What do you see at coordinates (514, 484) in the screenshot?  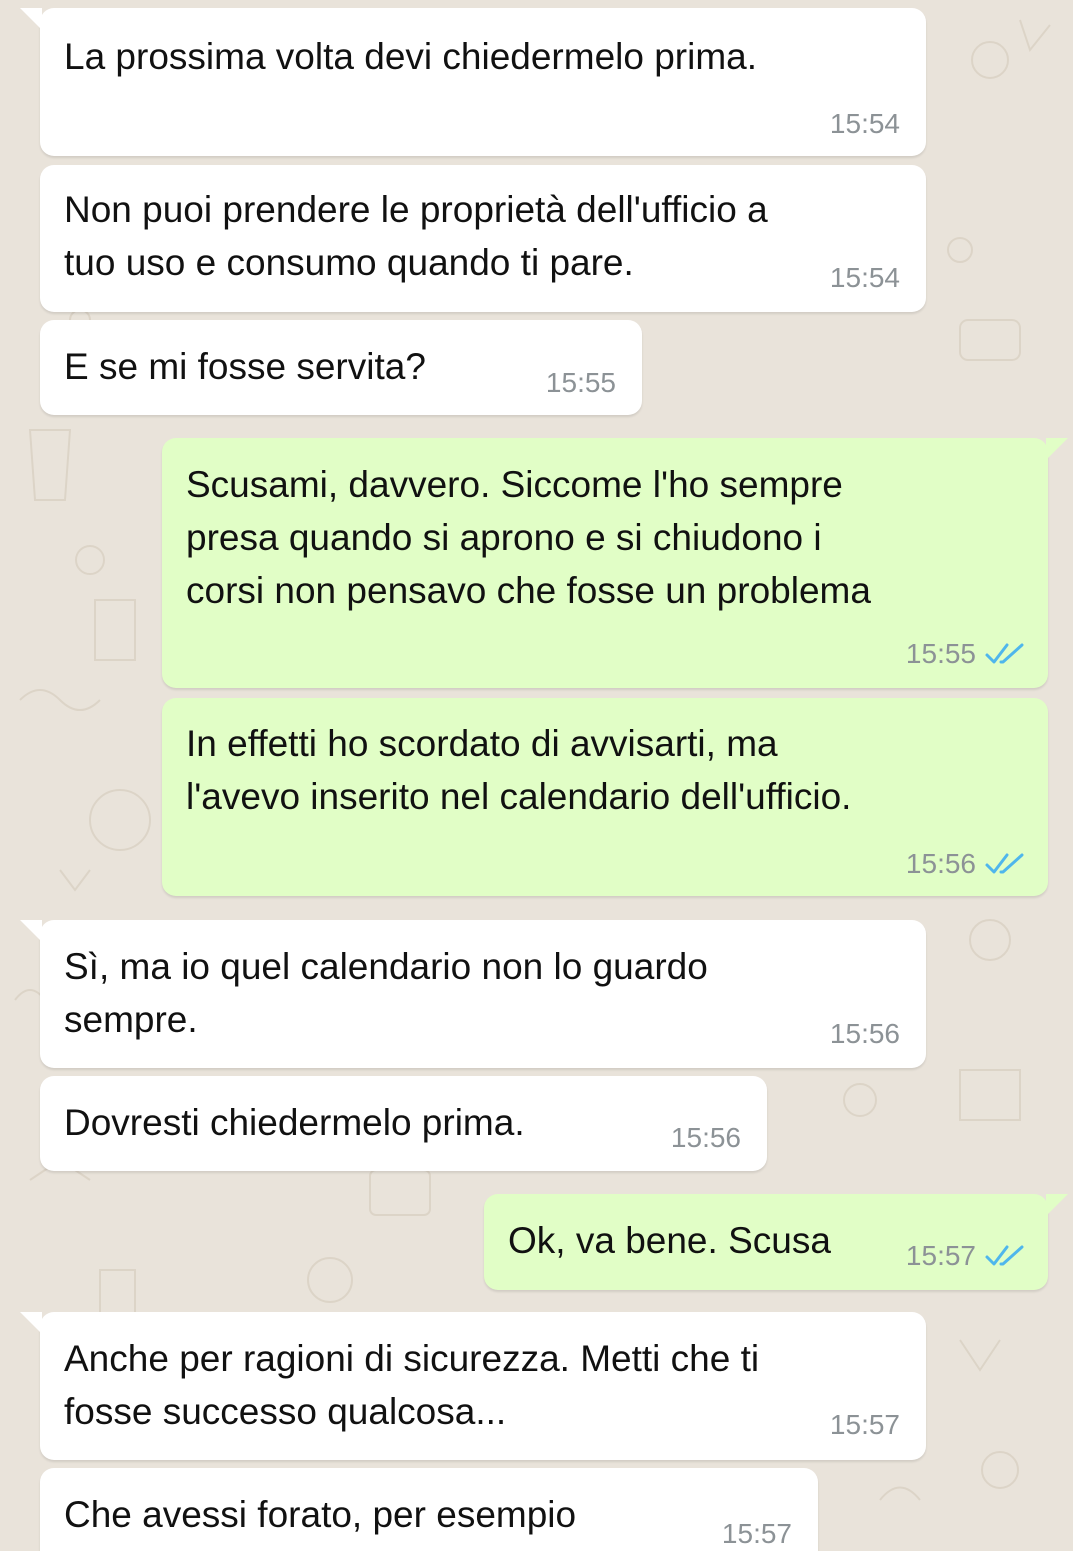 I see `message-text: Scusami, davvero. Siccome l'ho sempre` at bounding box center [514, 484].